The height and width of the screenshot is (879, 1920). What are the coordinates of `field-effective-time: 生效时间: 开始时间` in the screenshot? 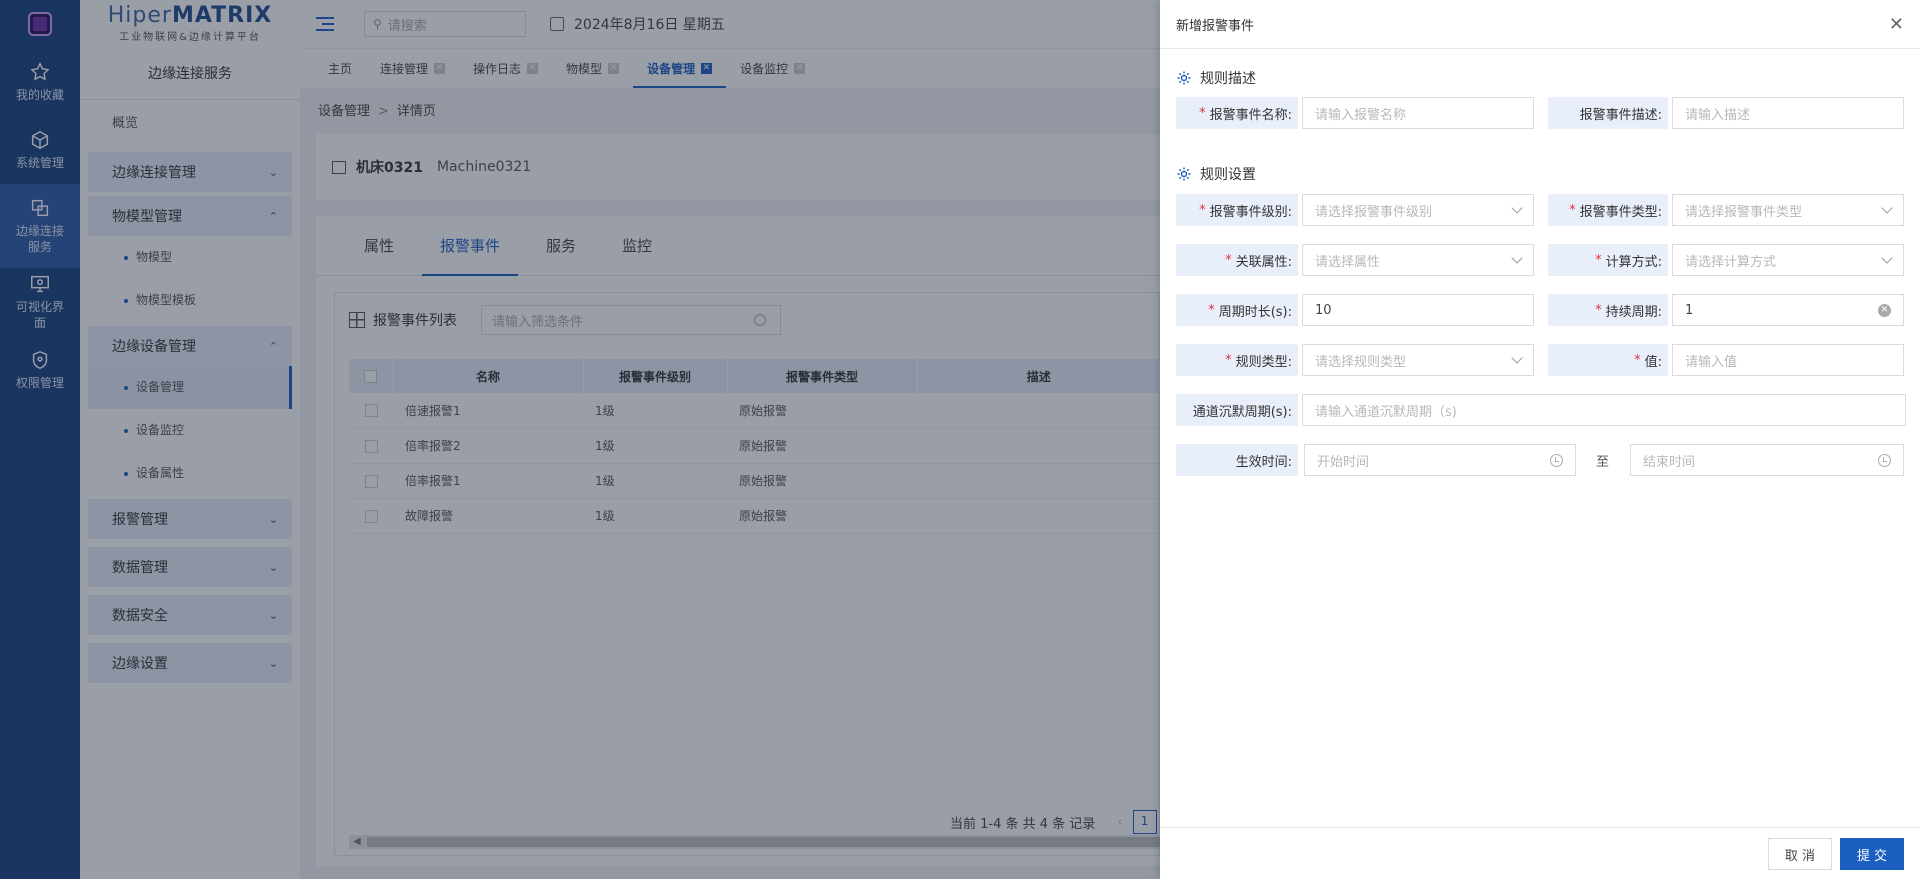 It's located at (1376, 460).